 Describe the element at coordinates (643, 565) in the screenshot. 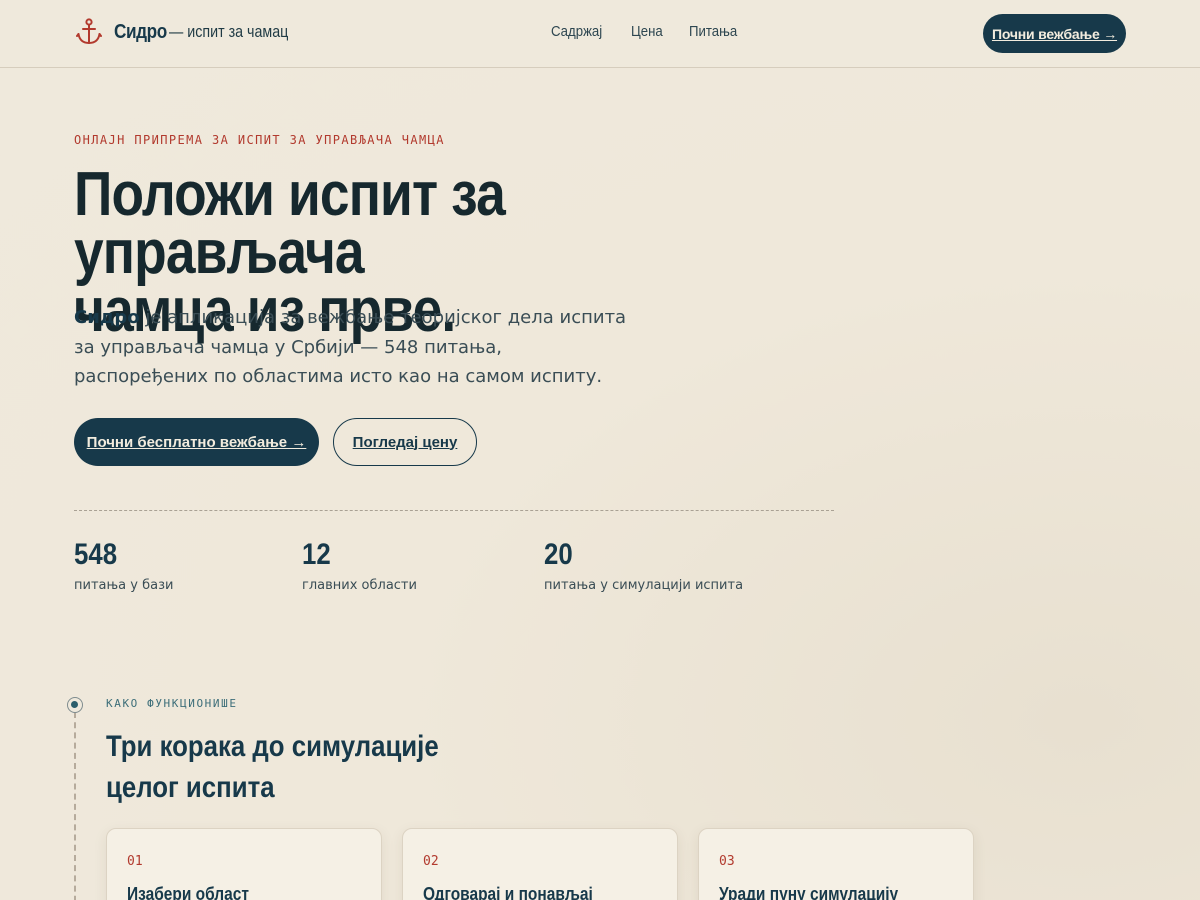

I see `stat-simulation: 20 питања у симулацији испита` at that location.